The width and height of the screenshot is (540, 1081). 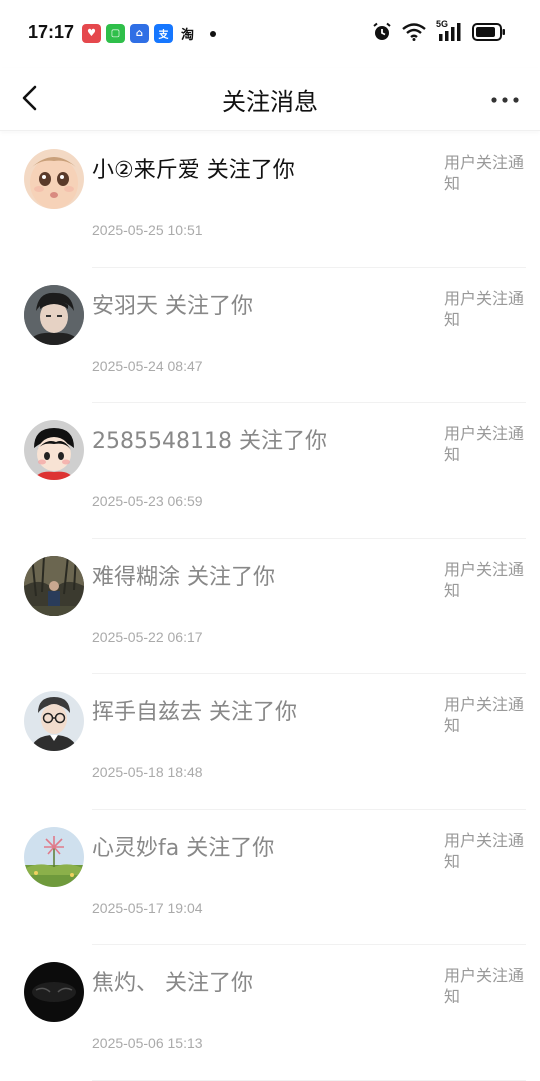 What do you see at coordinates (125, 983) in the screenshot?
I see `username: 焦灼、` at bounding box center [125, 983].